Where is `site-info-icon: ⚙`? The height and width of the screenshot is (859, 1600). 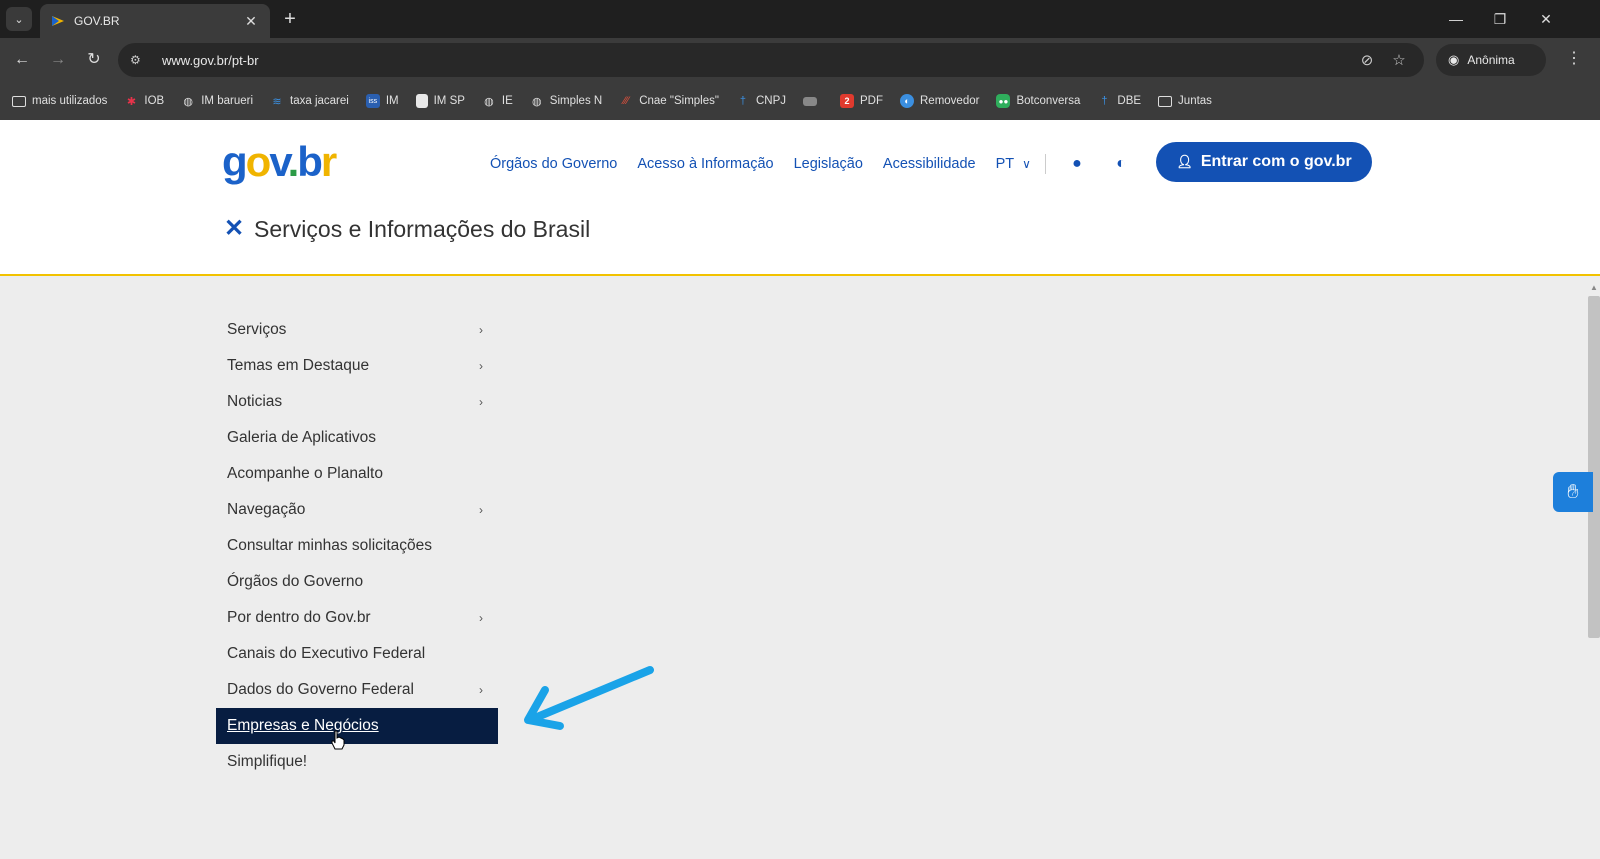 site-info-icon: ⚙ is located at coordinates (140, 60).